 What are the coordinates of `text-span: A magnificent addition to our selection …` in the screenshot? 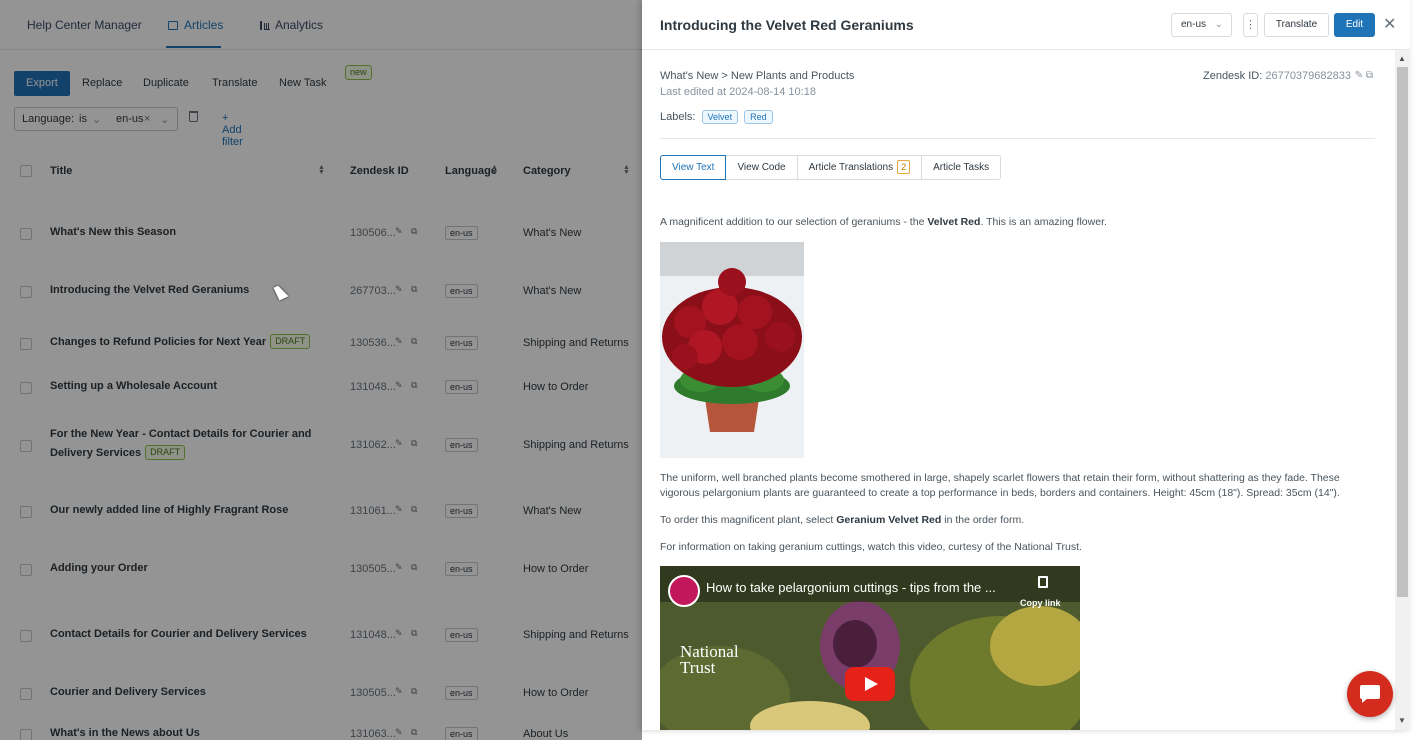 It's located at (794, 222).